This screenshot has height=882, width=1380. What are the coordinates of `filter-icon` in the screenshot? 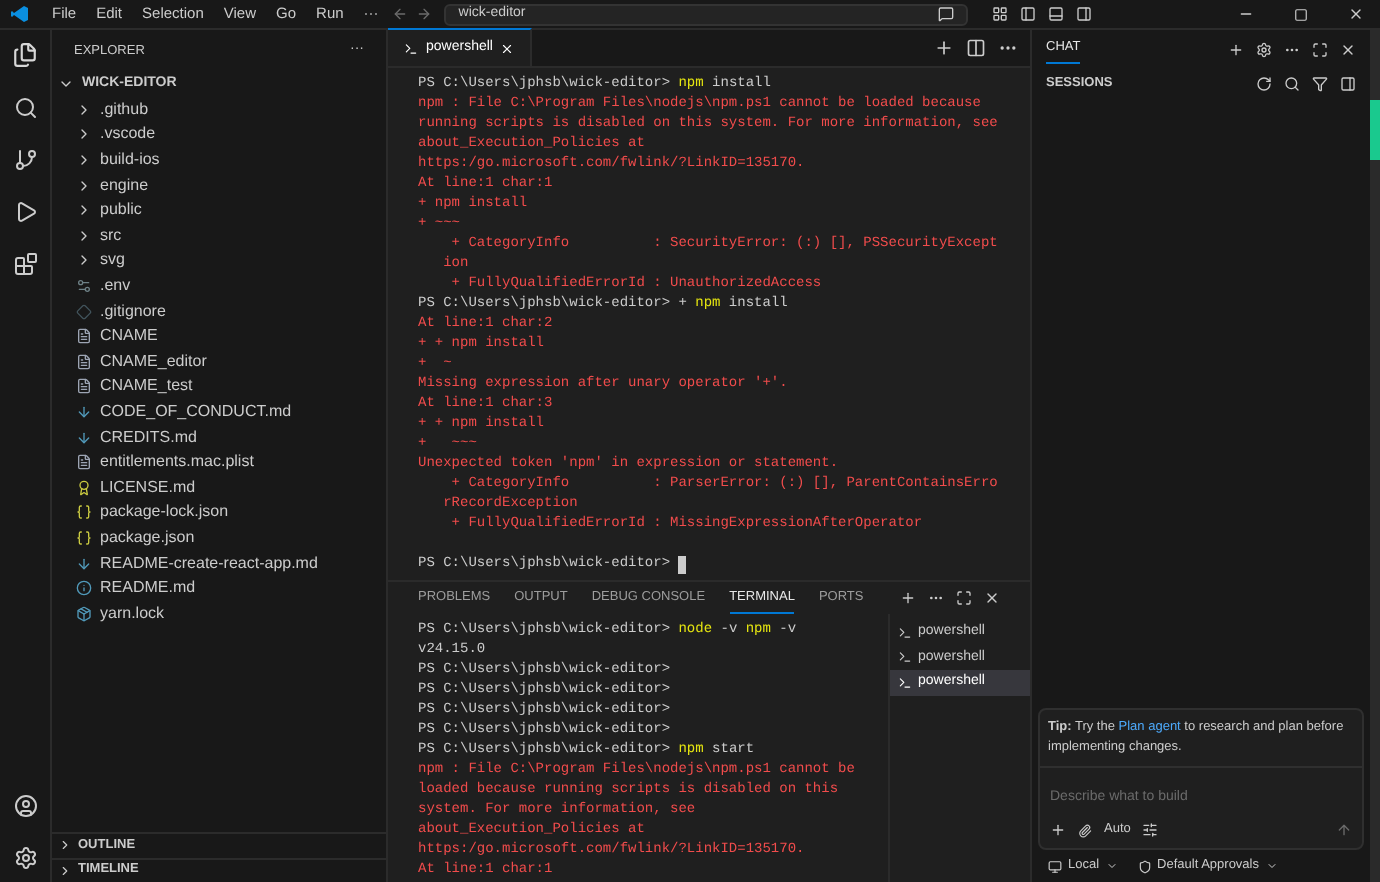 It's located at (1320, 83).